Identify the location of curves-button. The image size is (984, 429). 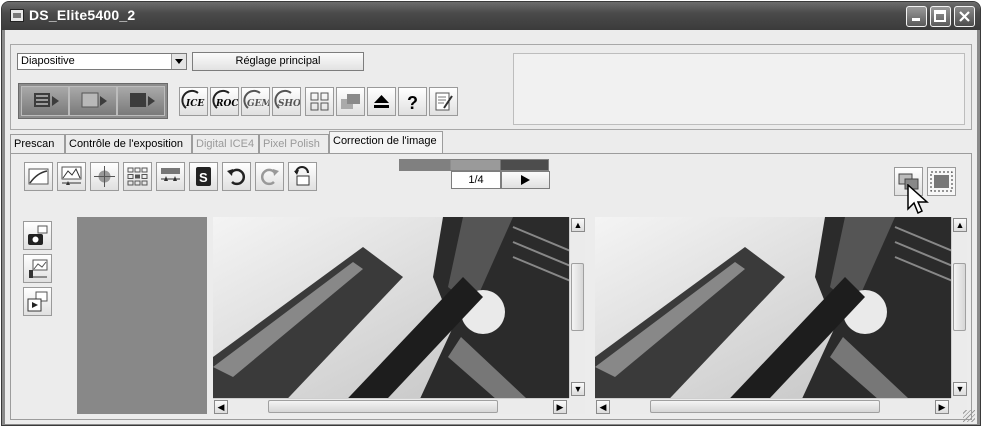
(38, 176).